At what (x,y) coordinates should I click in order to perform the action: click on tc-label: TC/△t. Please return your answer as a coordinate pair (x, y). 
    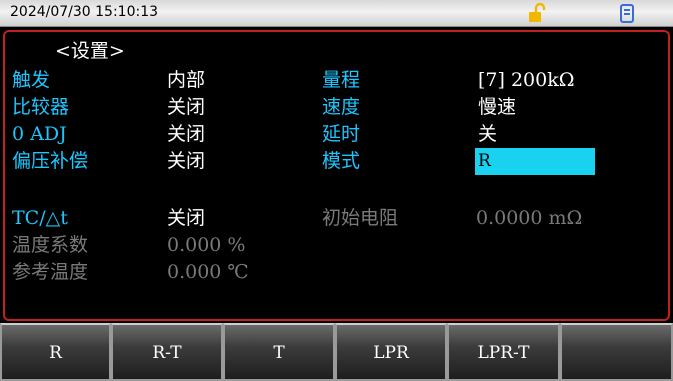
    Looking at the image, I should click on (40, 218).